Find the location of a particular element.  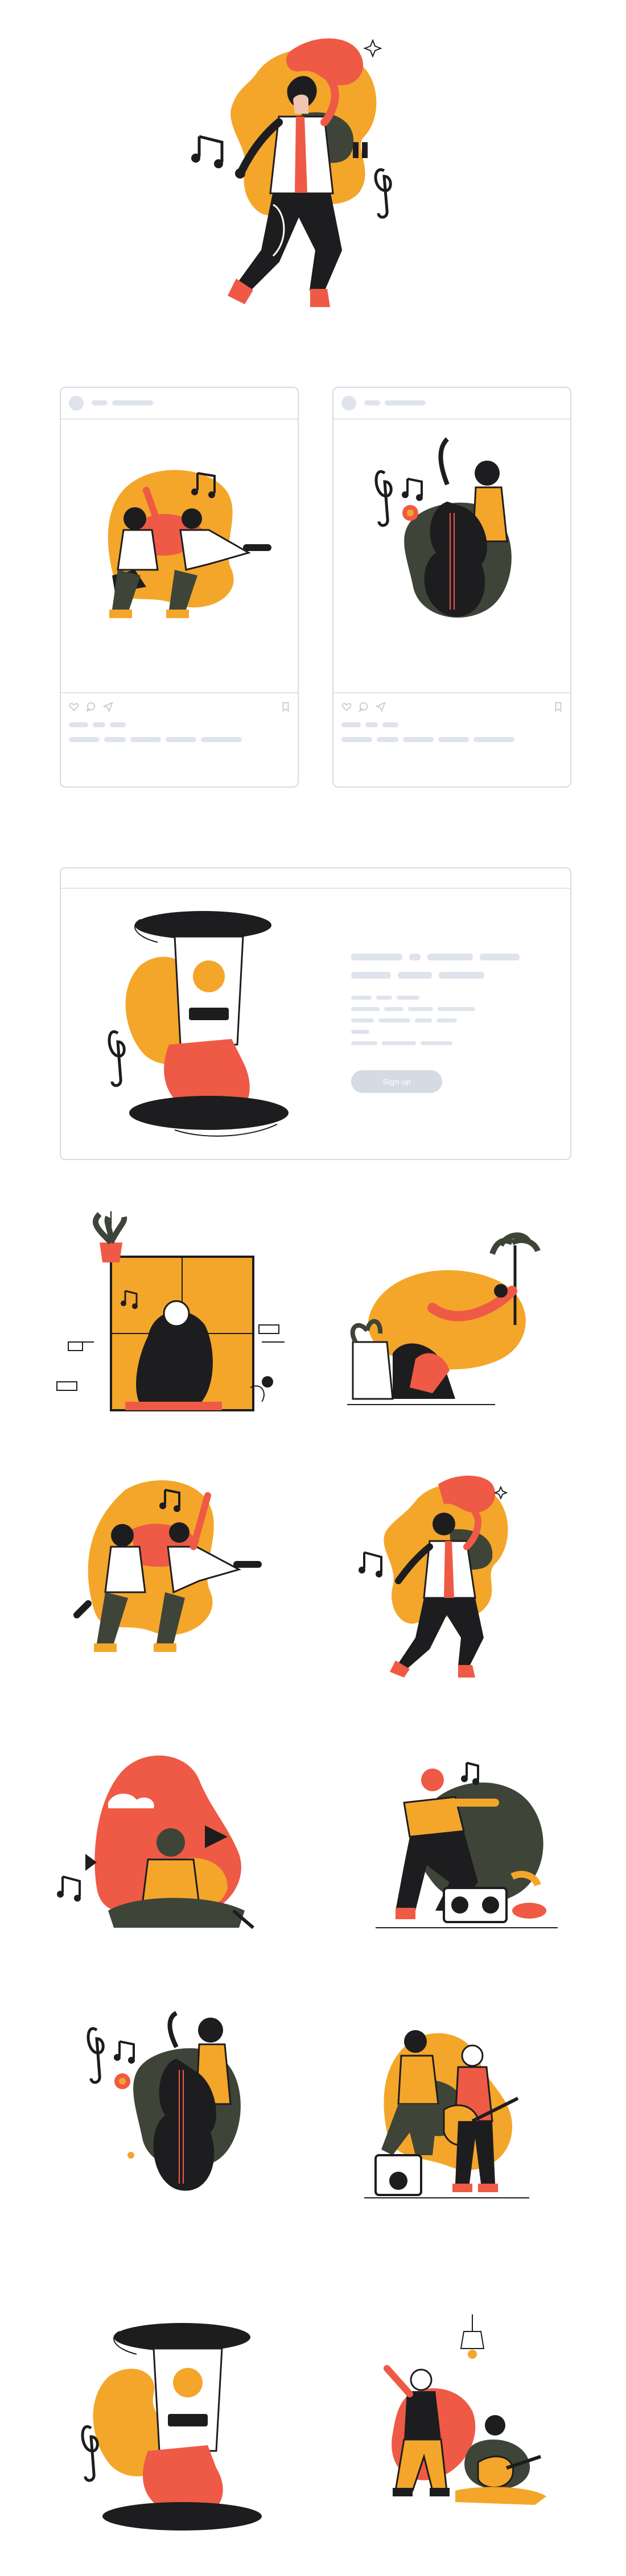

headphones-listener-illustration is located at coordinates (155, 1842).